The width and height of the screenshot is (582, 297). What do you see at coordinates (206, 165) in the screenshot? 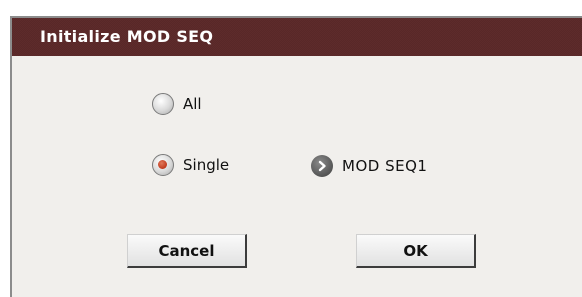
I see `radio-single-label: Single` at bounding box center [206, 165].